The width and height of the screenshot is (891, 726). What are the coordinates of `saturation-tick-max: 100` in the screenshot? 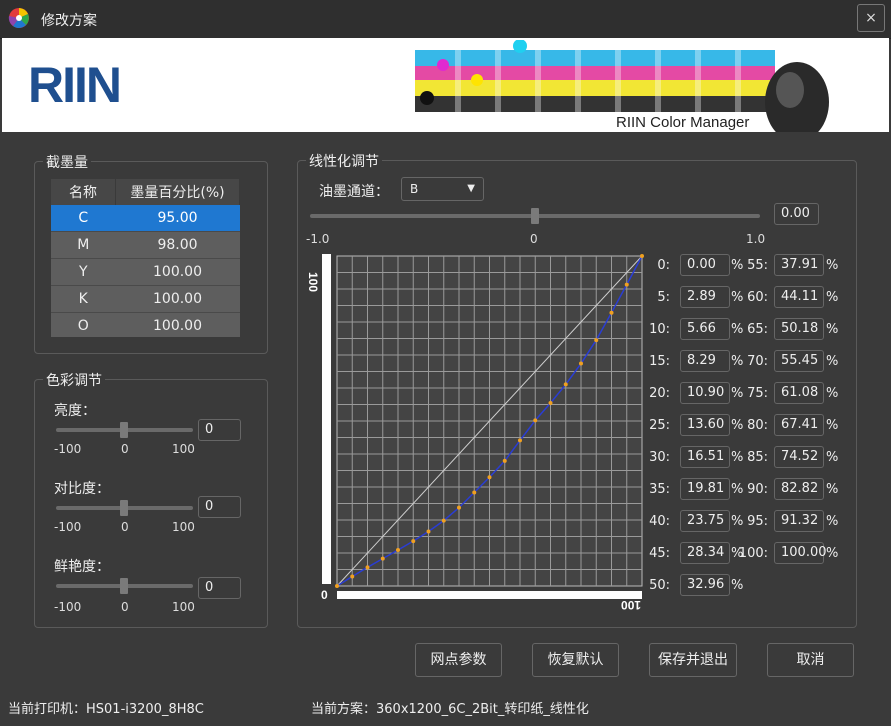 It's located at (183, 607).